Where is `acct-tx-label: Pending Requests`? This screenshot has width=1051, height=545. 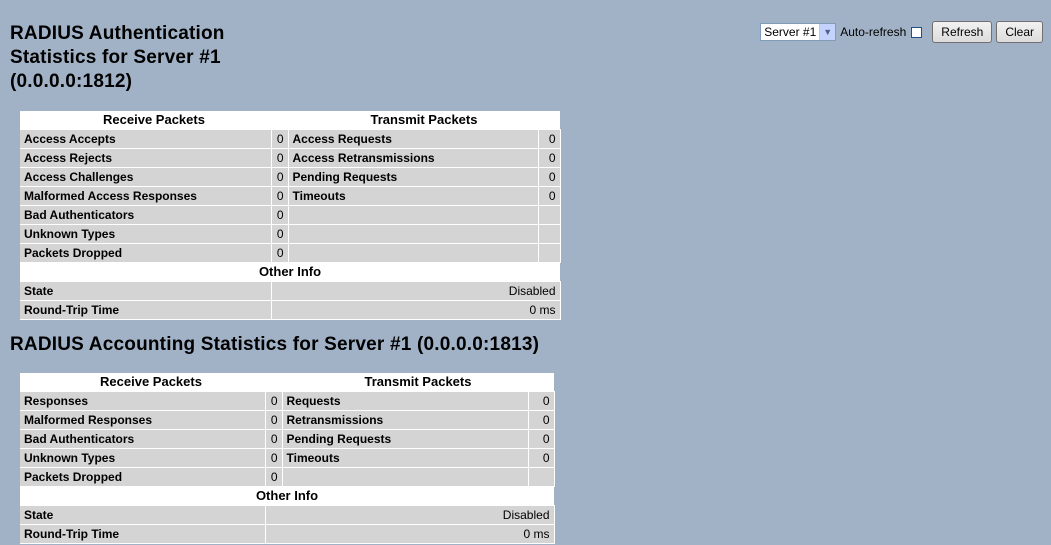 acct-tx-label: Pending Requests is located at coordinates (405, 439).